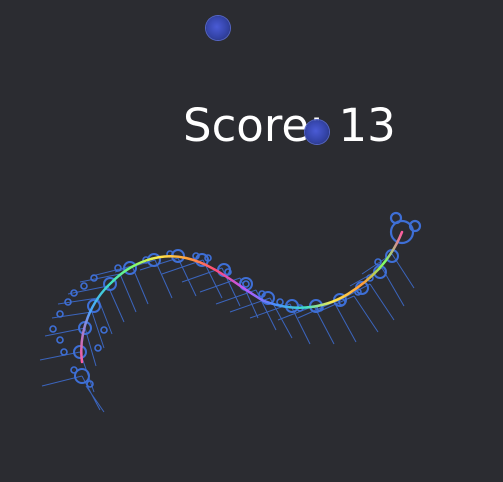  I want to click on score-label: Score: 13, so click(289, 125).